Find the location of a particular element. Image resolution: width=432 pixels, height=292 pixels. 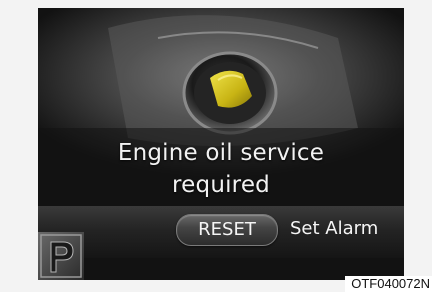

warning-message-line2: required is located at coordinates (221, 185).